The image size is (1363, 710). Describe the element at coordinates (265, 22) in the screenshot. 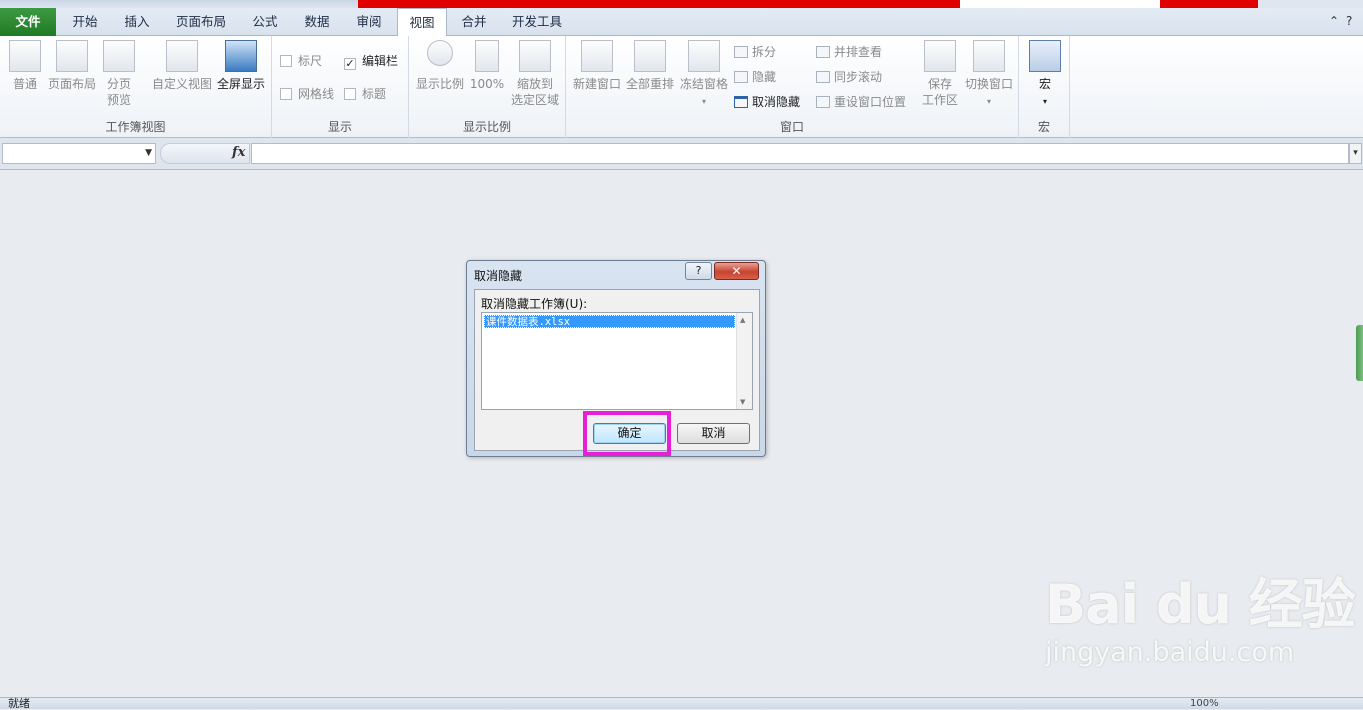

I see `tab-formulas: 公式` at that location.